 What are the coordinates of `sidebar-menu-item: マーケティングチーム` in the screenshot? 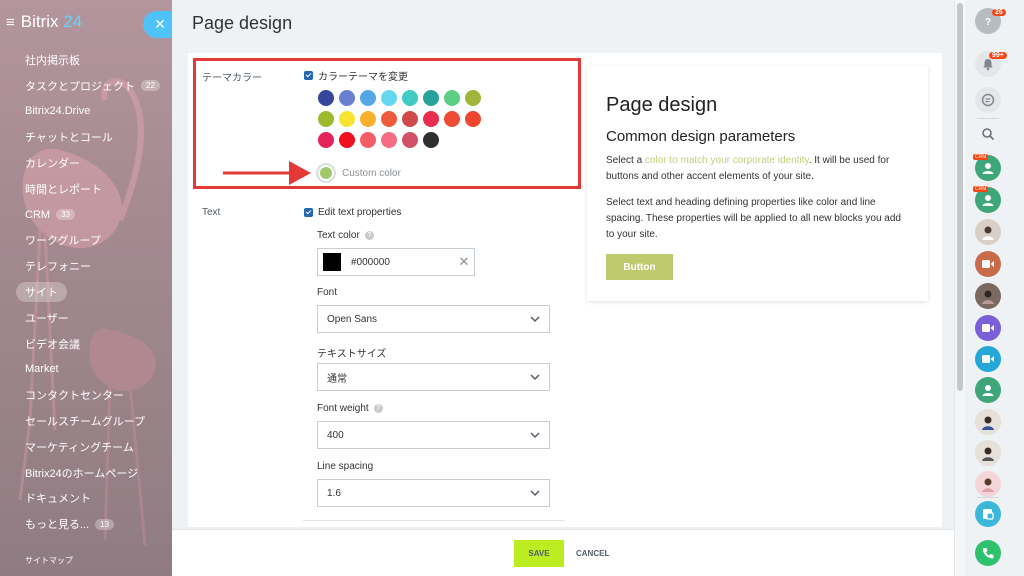 It's located at (86, 447).